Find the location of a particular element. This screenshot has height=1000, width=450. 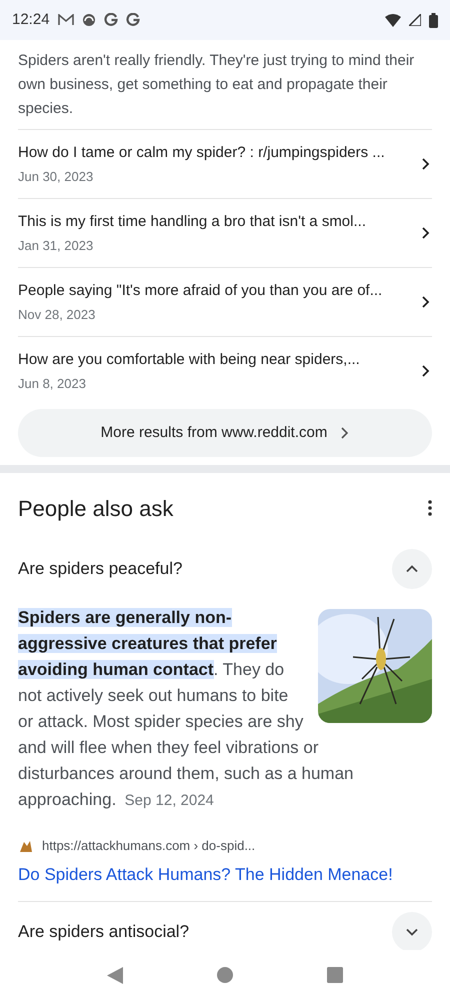

result-date: Jan 31, 2023 is located at coordinates (56, 246).